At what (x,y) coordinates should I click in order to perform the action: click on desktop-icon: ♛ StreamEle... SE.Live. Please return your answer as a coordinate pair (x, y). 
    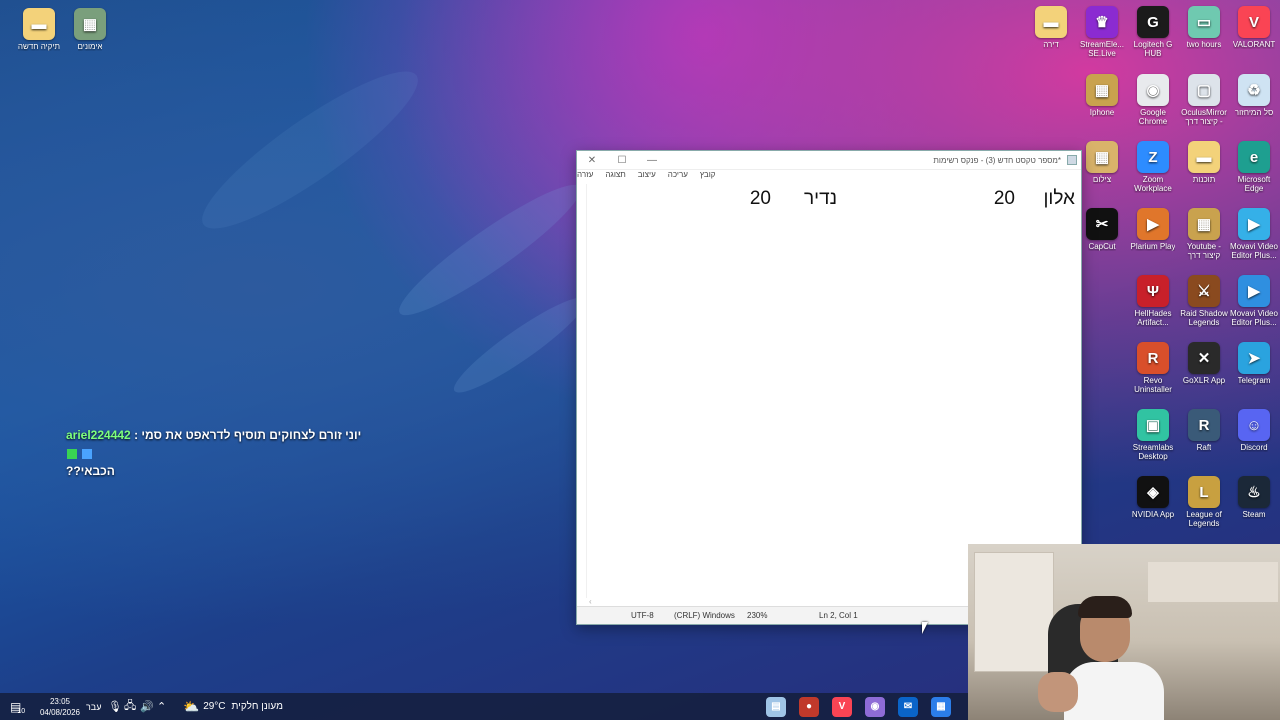
    Looking at the image, I should click on (1102, 32).